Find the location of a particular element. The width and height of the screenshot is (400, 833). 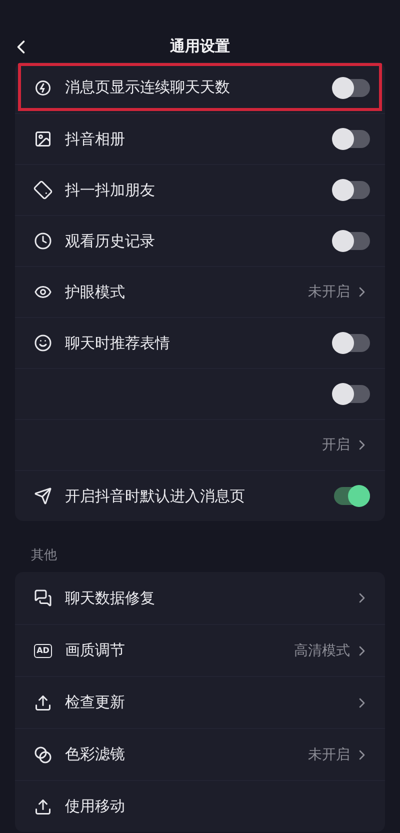

page-title: 通用设置 is located at coordinates (200, 46).